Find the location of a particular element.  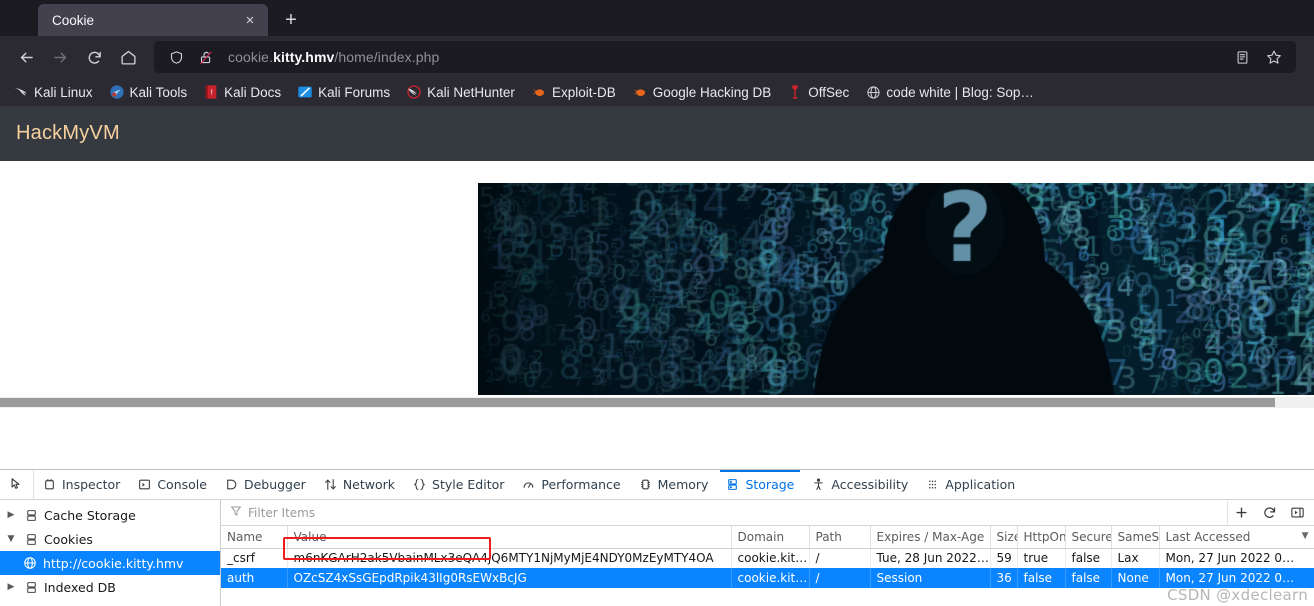

sidebar-item-cache-storage: ▶ Cache Storage is located at coordinates (110, 515).